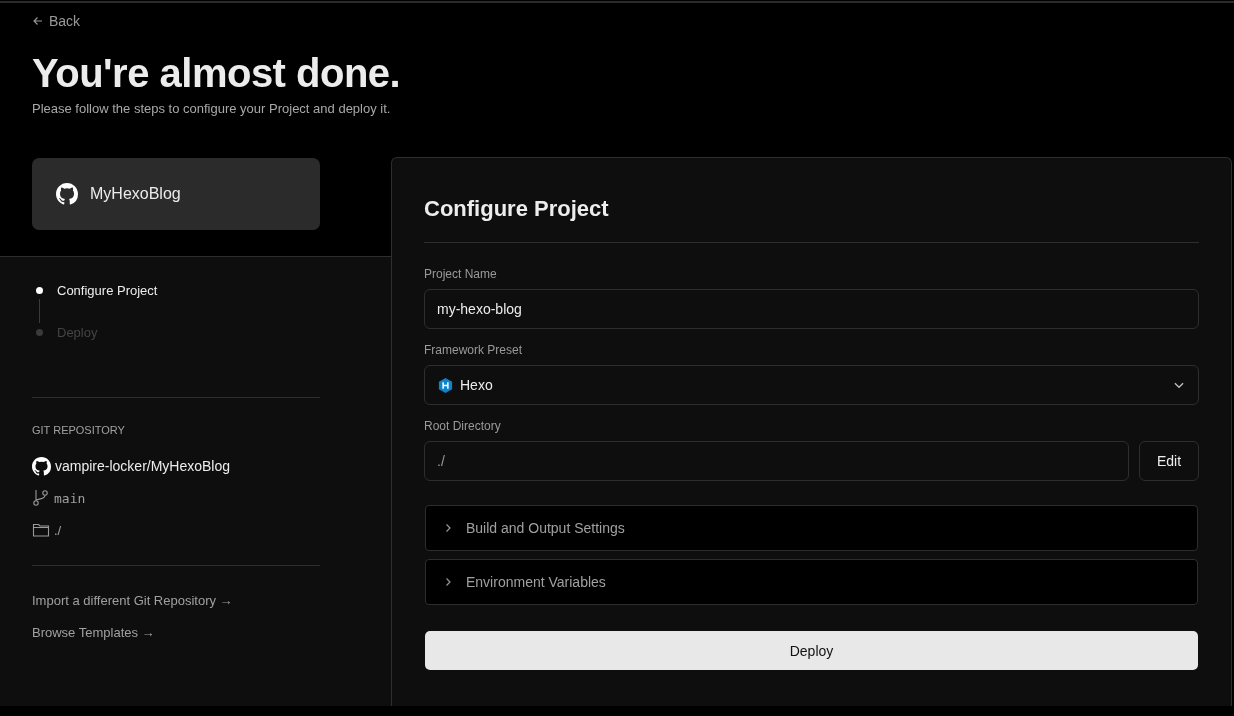  I want to click on hexagon-logo-icon, so click(445, 385).